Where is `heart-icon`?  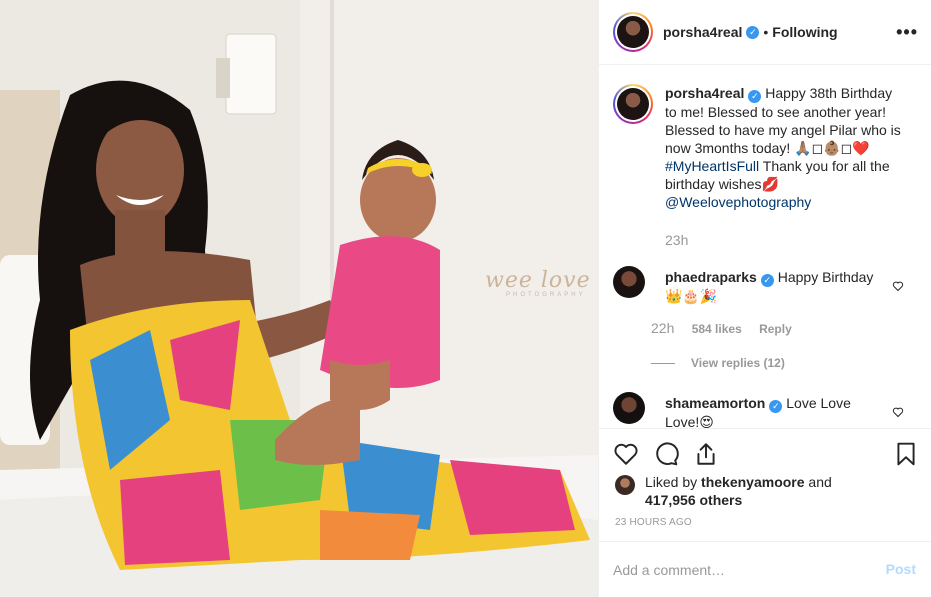
heart-icon is located at coordinates (626, 454).